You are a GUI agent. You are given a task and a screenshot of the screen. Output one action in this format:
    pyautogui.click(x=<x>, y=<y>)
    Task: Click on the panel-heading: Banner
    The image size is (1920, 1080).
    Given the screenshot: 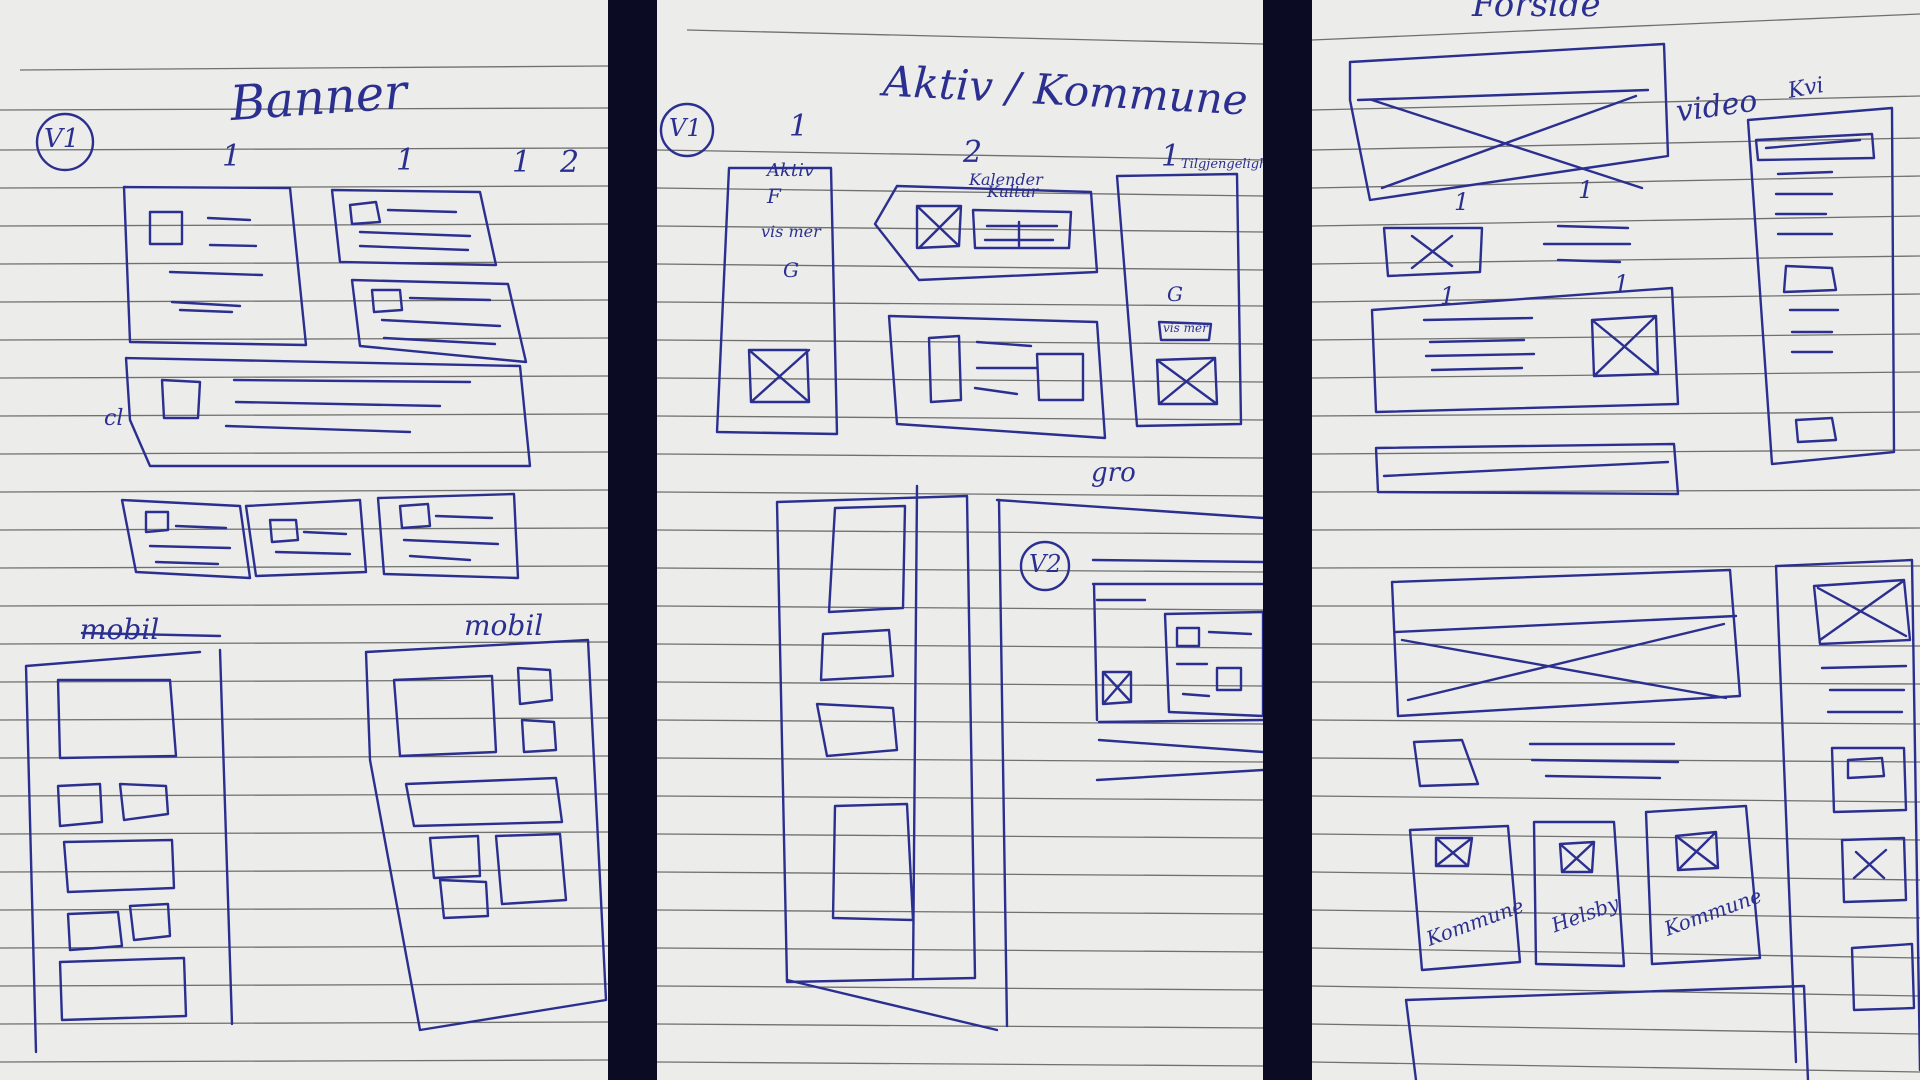 What is the action you would take?
    pyautogui.click(x=318, y=98)
    